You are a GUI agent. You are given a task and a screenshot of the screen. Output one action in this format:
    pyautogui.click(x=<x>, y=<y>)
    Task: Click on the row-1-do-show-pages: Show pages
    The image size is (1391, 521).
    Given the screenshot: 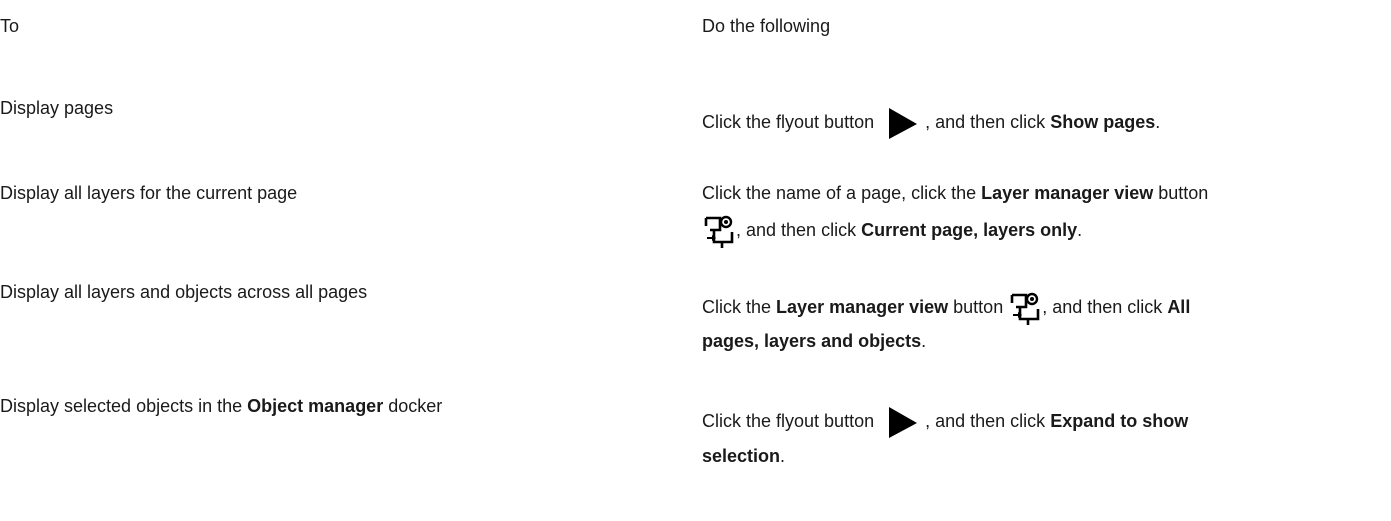 What is the action you would take?
    pyautogui.click(x=1103, y=122)
    